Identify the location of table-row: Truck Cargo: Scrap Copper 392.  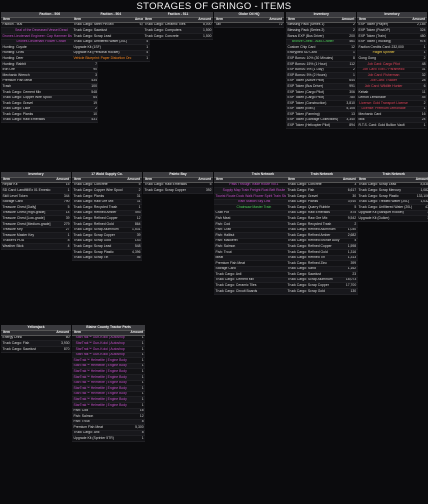
(178, 190).